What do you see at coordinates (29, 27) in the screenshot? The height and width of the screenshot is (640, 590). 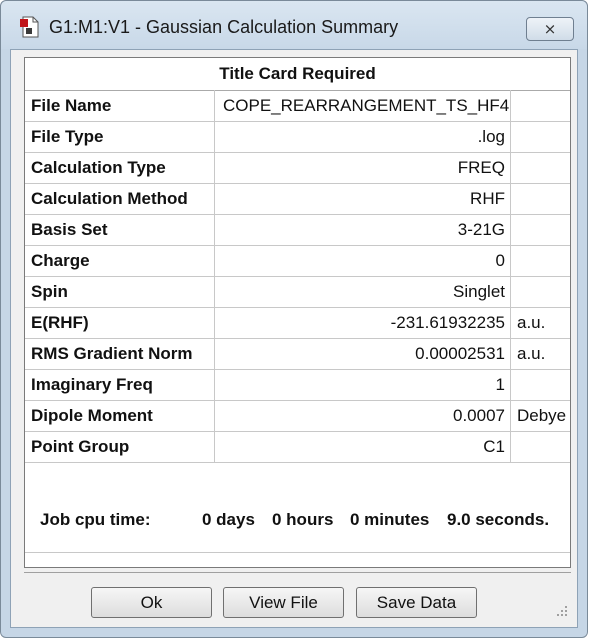 I see `gaussian-document-icon` at bounding box center [29, 27].